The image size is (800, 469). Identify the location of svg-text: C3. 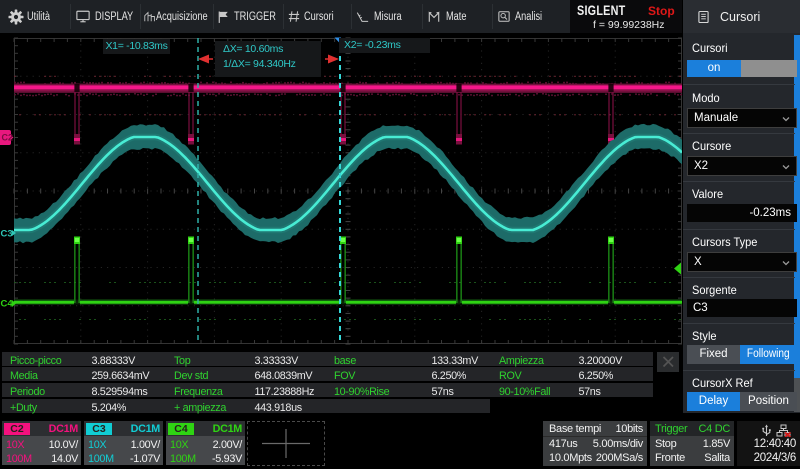
(7, 234).